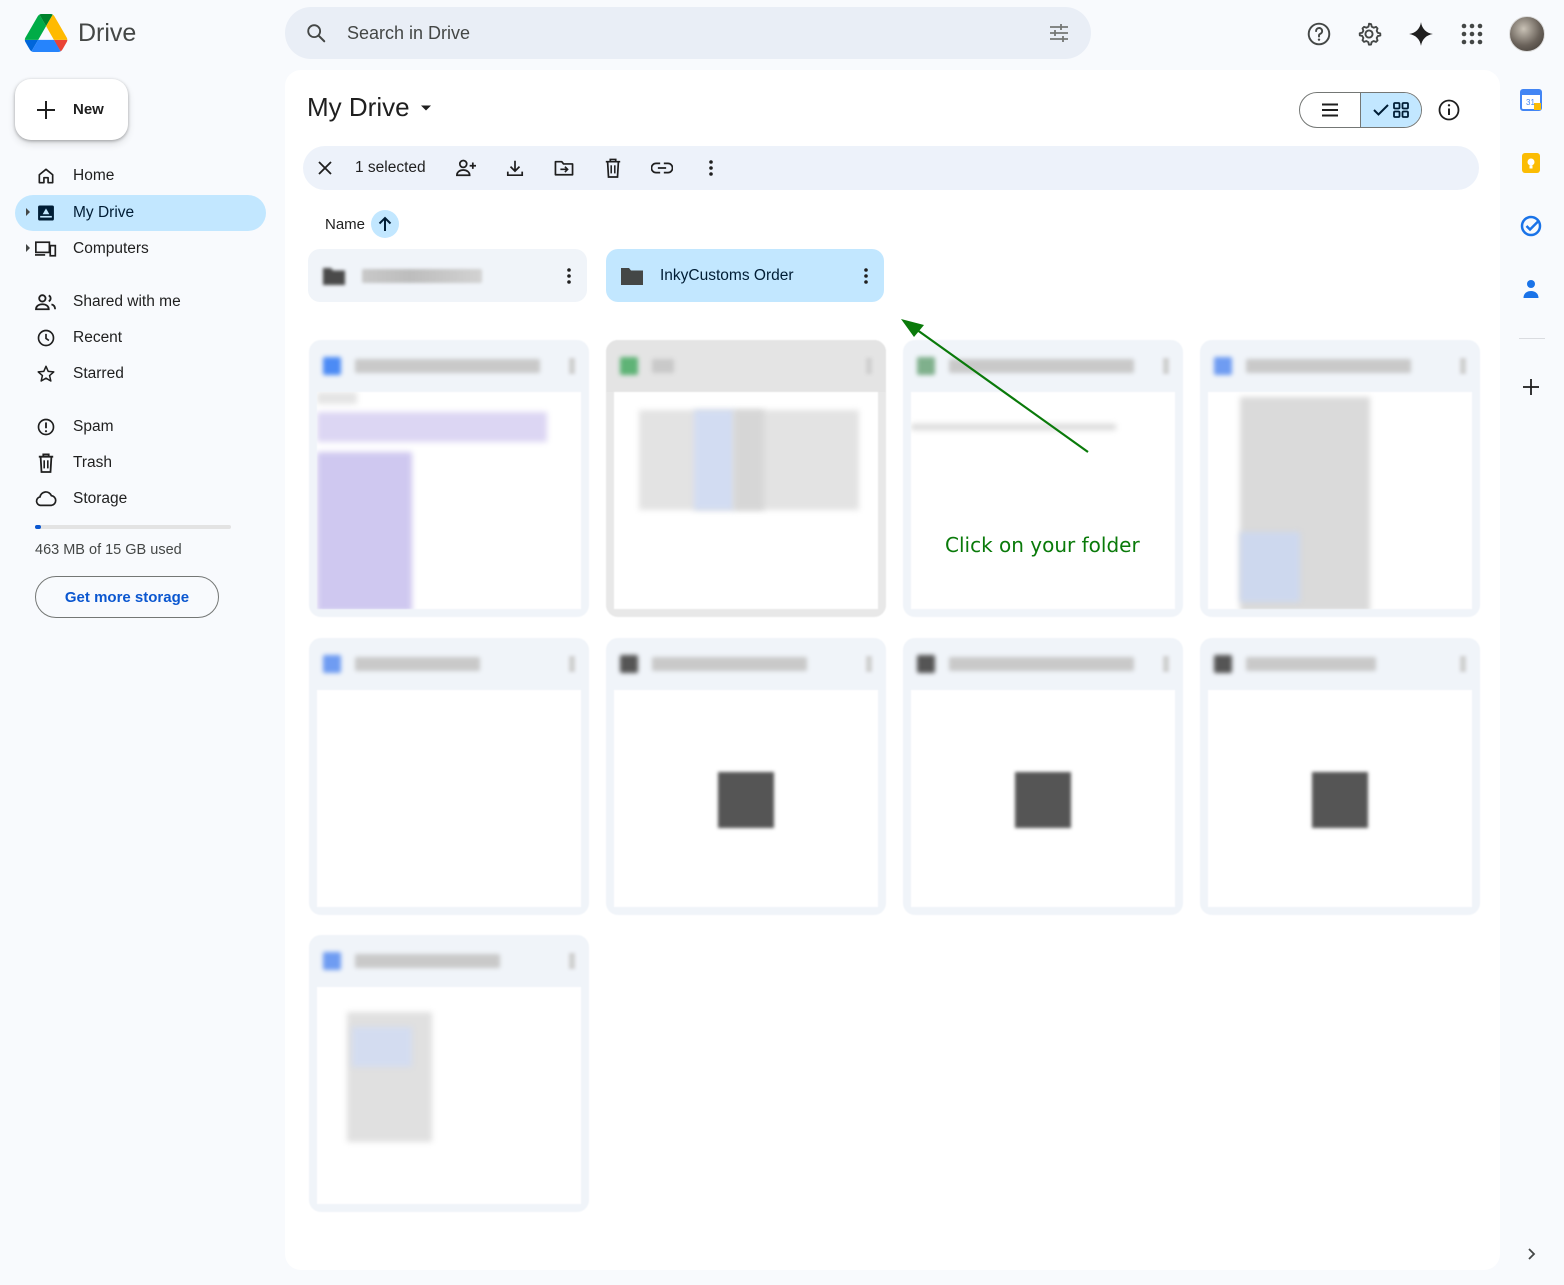  Describe the element at coordinates (1369, 34) in the screenshot. I see `settings-icon` at that location.